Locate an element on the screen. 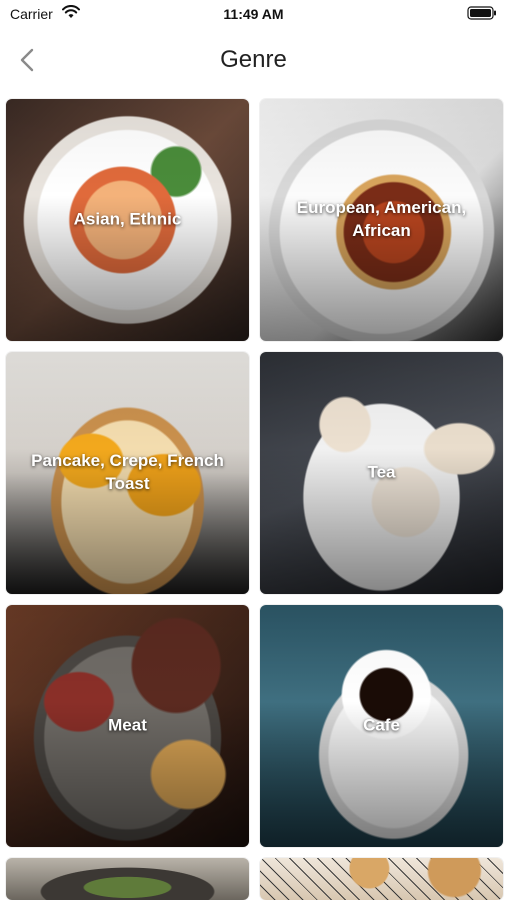  genre-tile-partial-left is located at coordinates (127, 879).